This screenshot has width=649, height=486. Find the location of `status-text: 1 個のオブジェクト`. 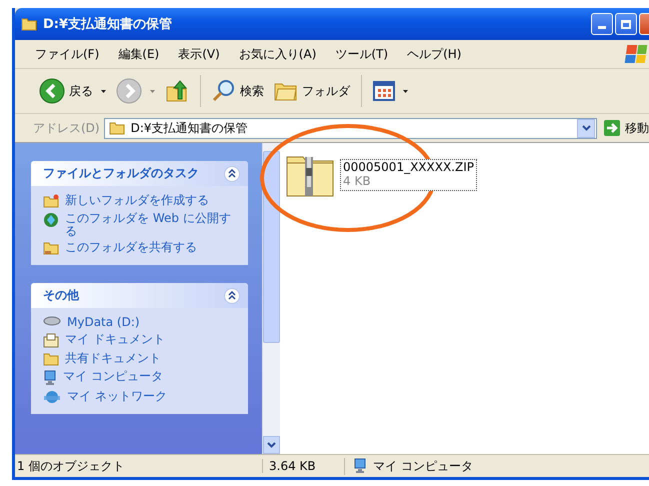

status-text: 1 個のオブジェクト is located at coordinates (71, 466).